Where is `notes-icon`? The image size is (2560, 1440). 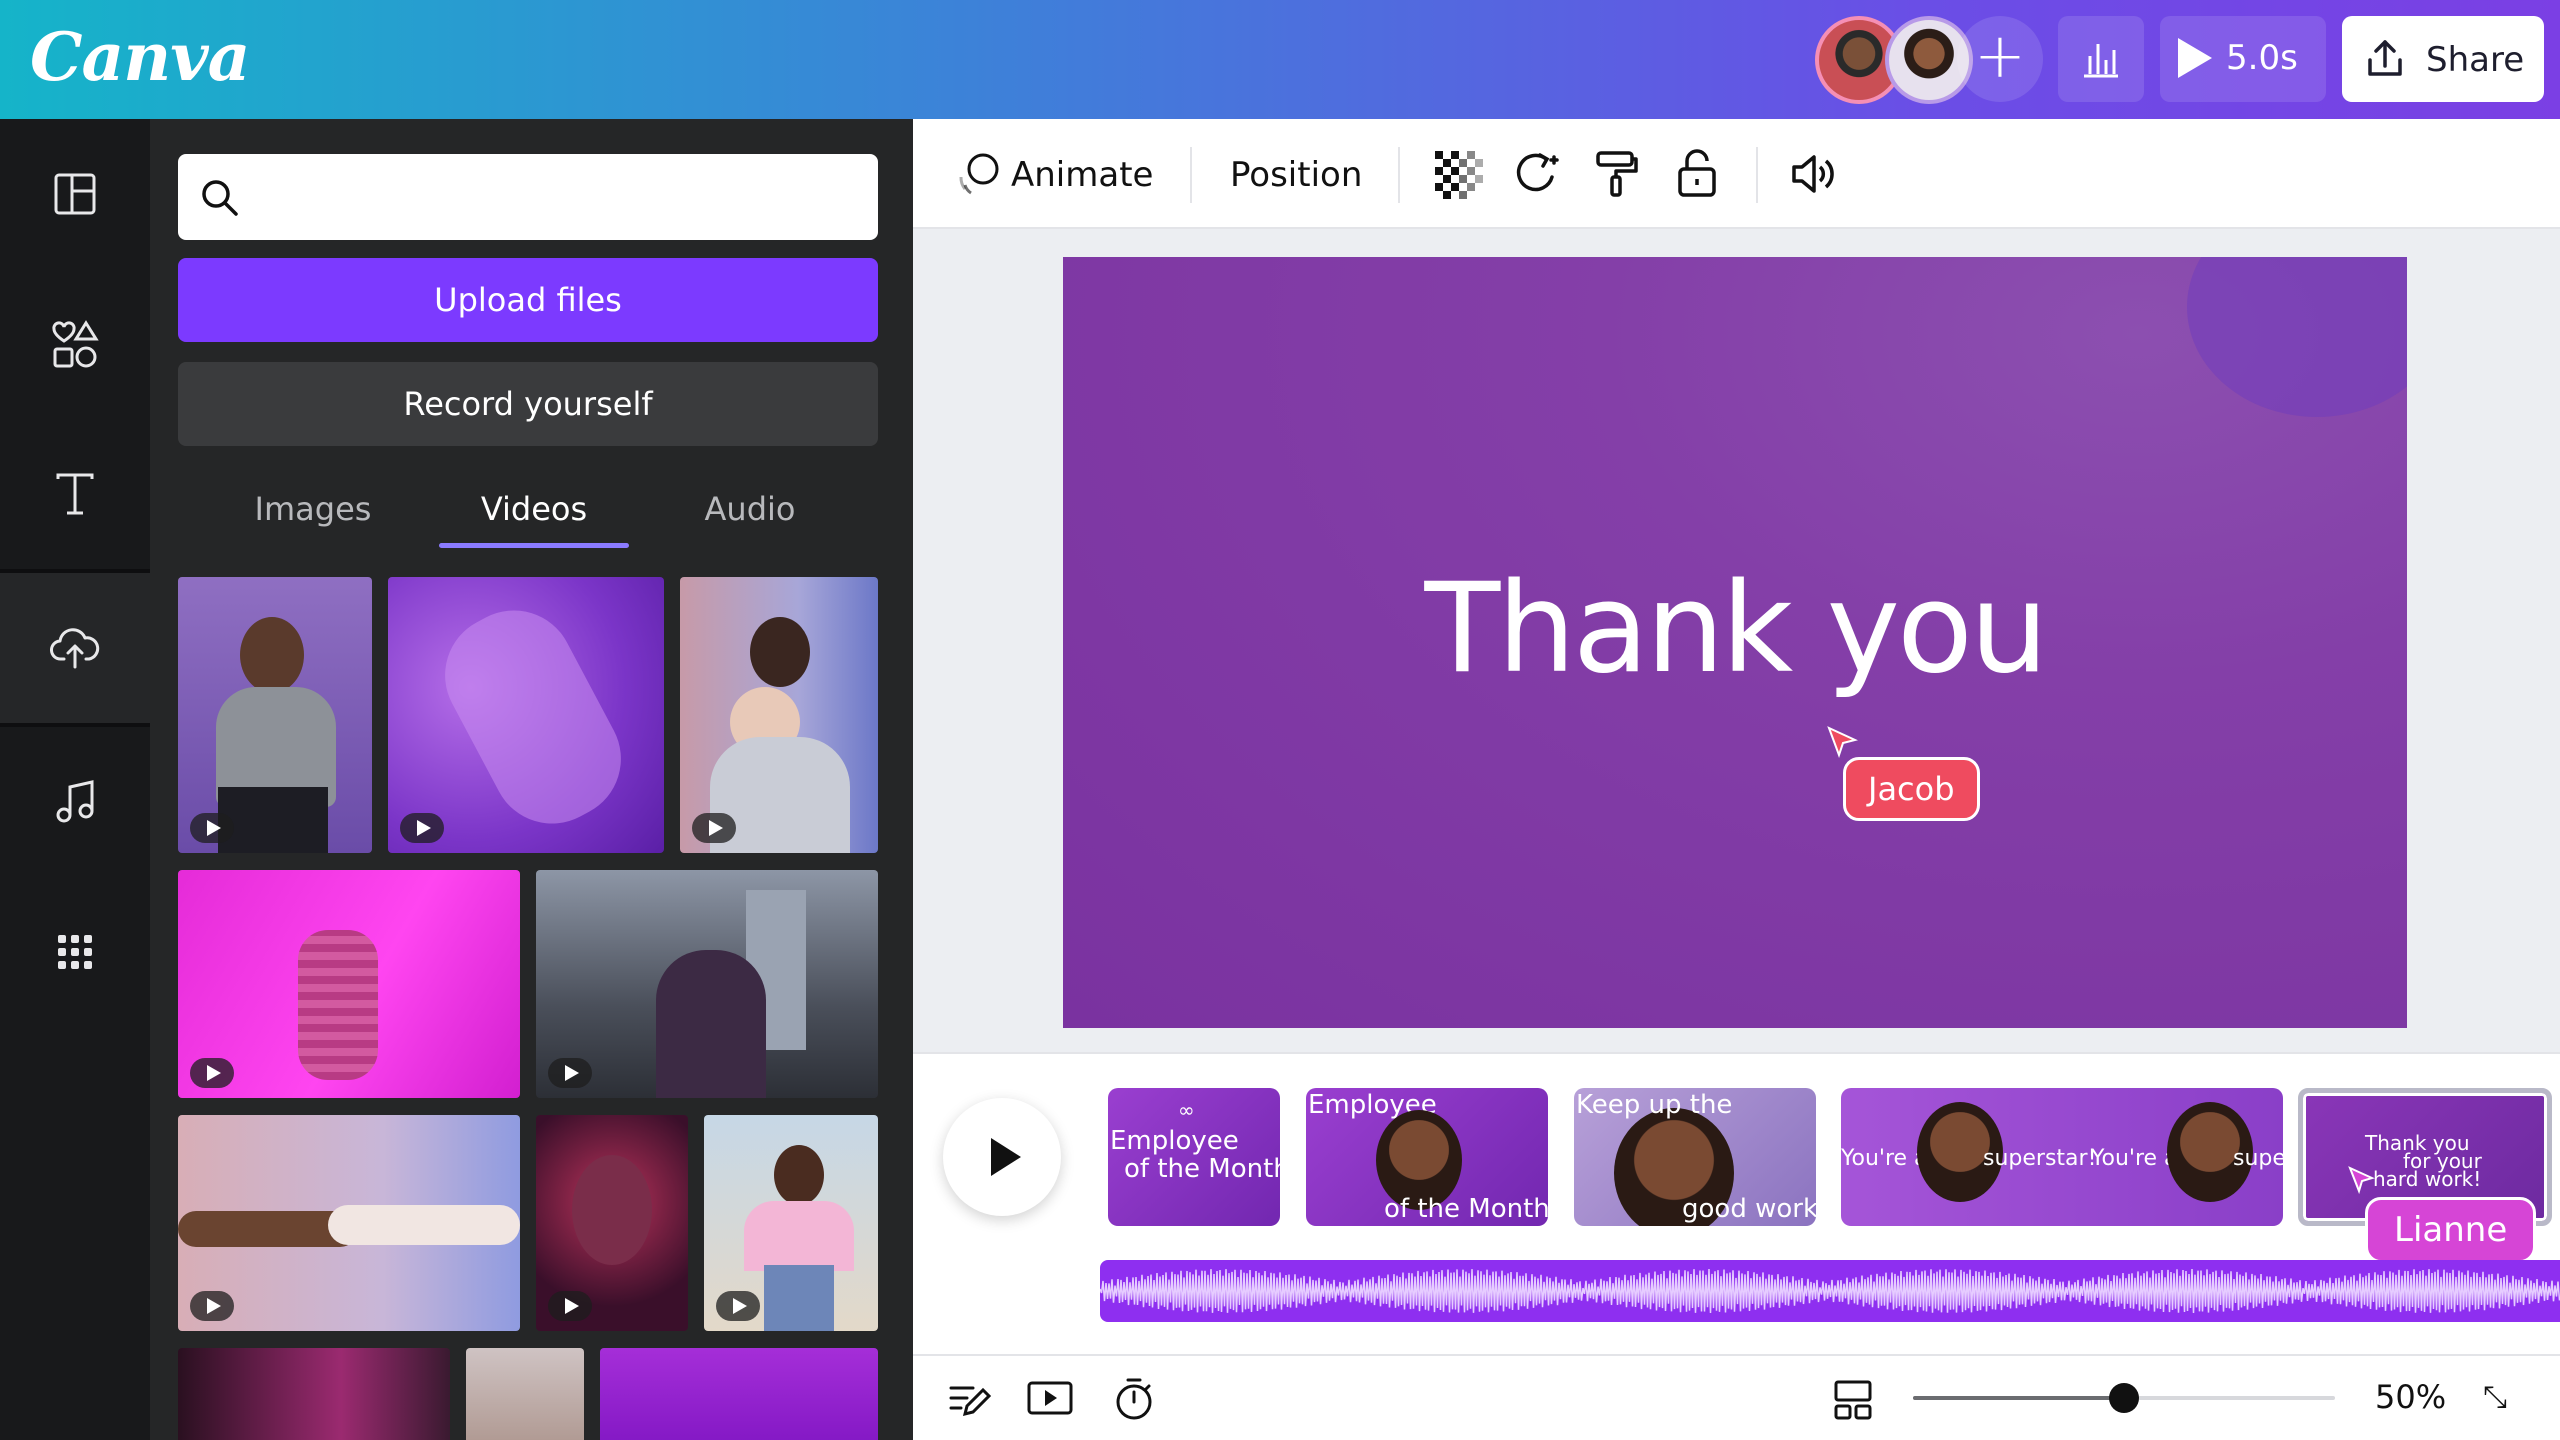 notes-icon is located at coordinates (968, 1399).